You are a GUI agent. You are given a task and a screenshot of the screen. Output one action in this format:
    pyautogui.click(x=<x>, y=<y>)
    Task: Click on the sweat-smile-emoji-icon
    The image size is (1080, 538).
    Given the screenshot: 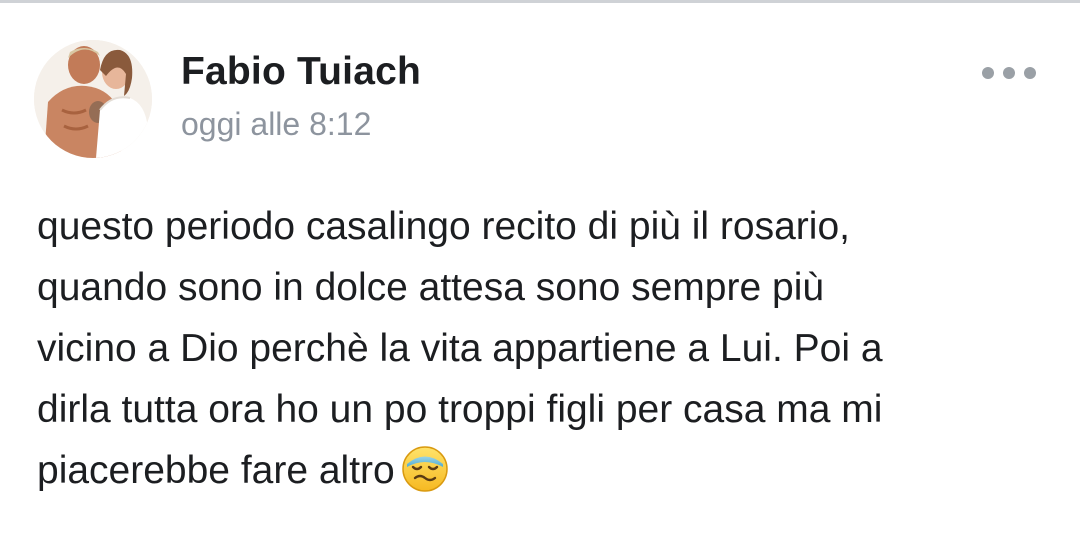 What is the action you would take?
    pyautogui.click(x=425, y=478)
    